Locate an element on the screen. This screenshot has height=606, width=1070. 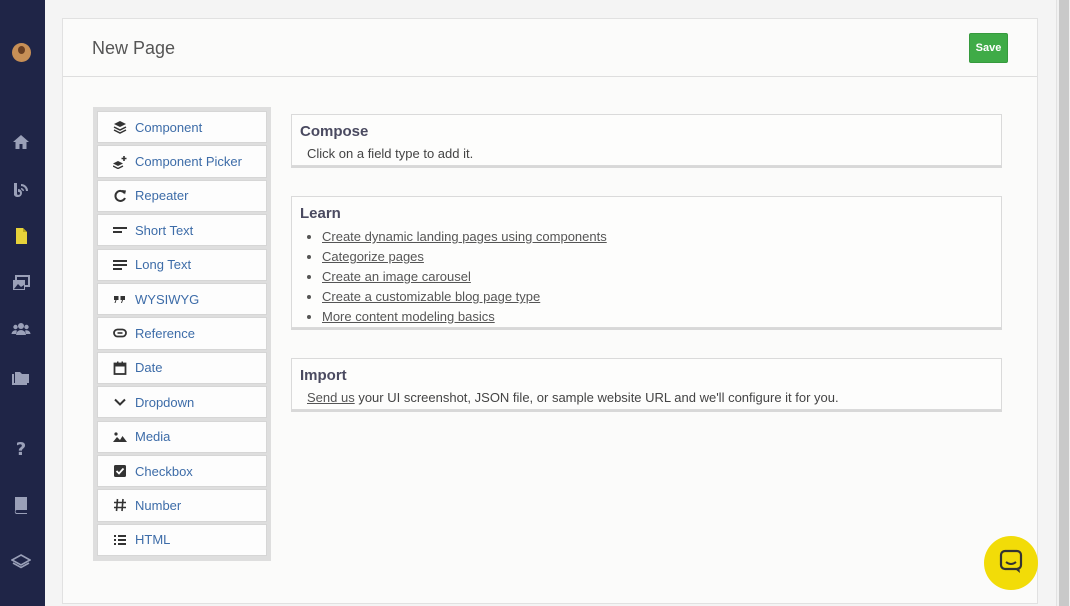
page-scrollbar is located at coordinates (1063, 303).